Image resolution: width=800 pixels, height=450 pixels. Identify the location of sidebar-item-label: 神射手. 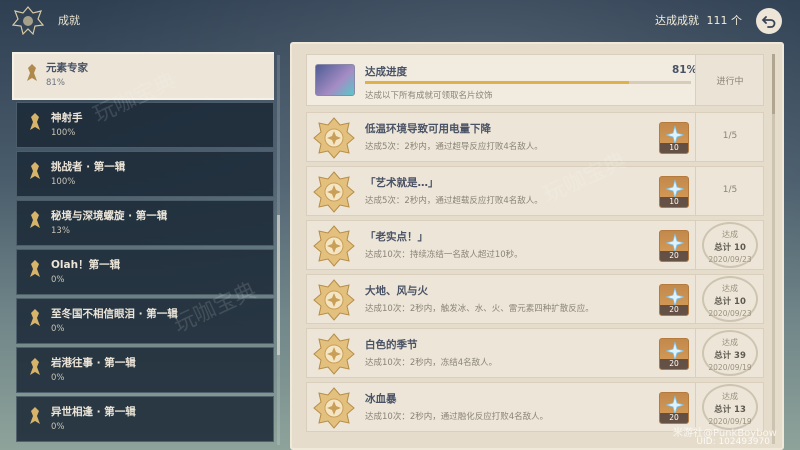
(67, 118).